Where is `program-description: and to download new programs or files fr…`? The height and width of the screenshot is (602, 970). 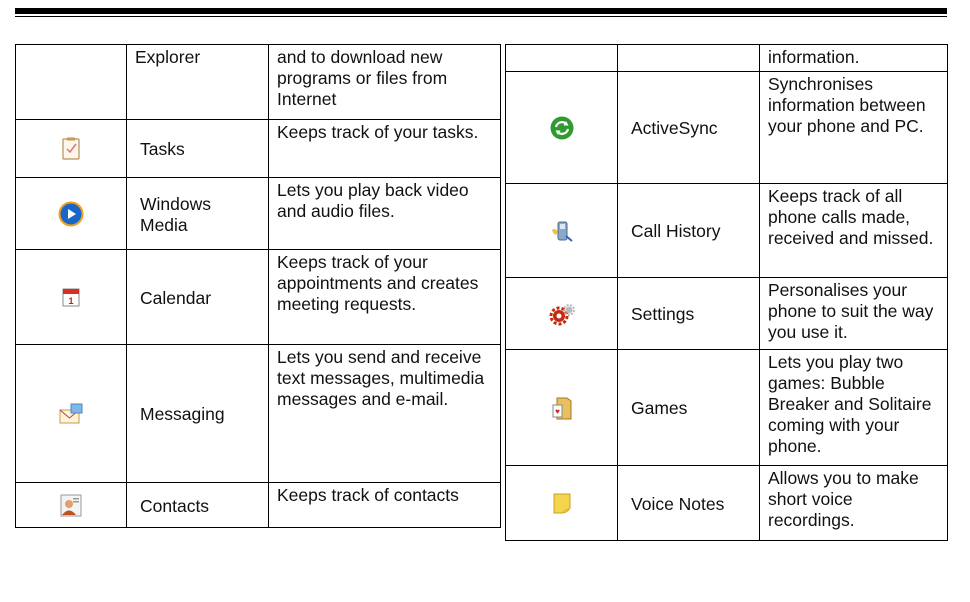
program-description: and to download new programs or files fr… is located at coordinates (384, 82).